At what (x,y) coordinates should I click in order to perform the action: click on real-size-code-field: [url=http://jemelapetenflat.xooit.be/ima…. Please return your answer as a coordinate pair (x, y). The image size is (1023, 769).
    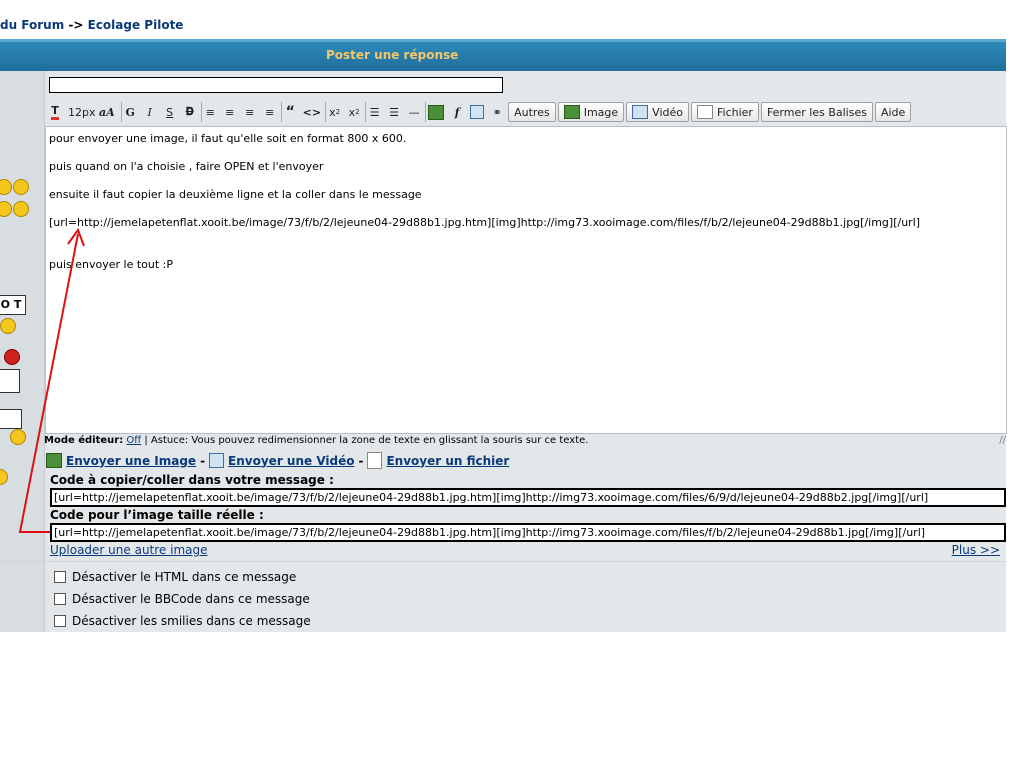
    Looking at the image, I should click on (528, 532).